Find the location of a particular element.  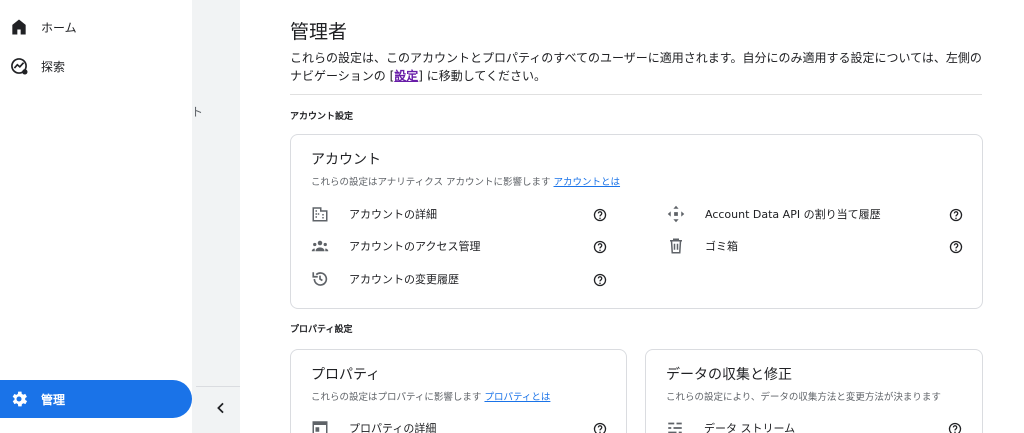

account-details-item: アカウントの詳細 is located at coordinates (461, 214).